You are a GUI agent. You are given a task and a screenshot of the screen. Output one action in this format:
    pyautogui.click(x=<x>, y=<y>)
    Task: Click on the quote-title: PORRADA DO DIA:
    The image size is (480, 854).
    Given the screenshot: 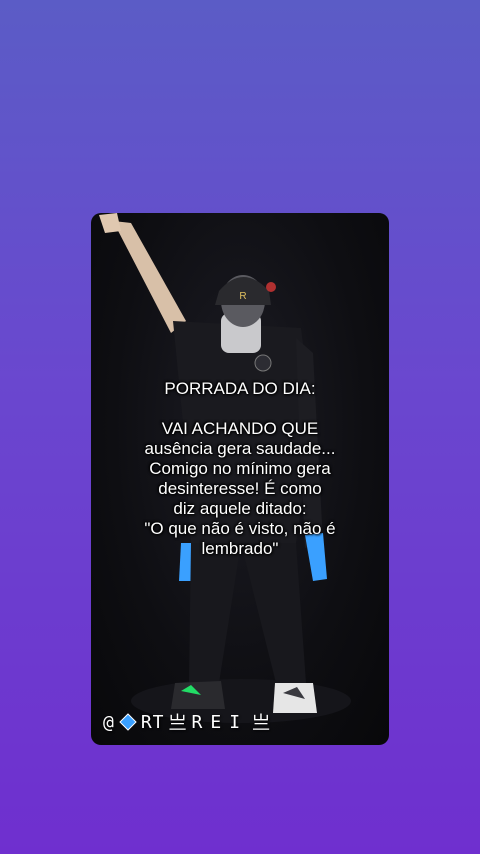 What is the action you would take?
    pyautogui.click(x=240, y=388)
    